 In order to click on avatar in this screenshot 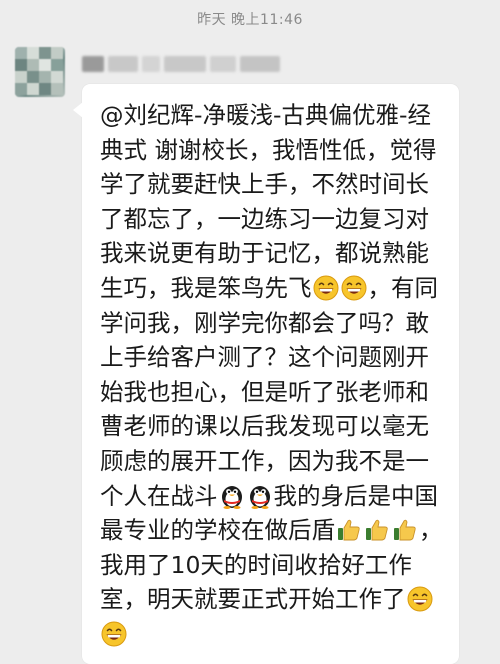, I will do `click(40, 72)`.